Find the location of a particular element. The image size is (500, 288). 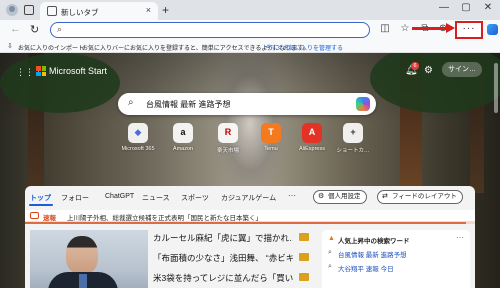

microsoft-365-icon: ◆ is located at coordinates (138, 133).